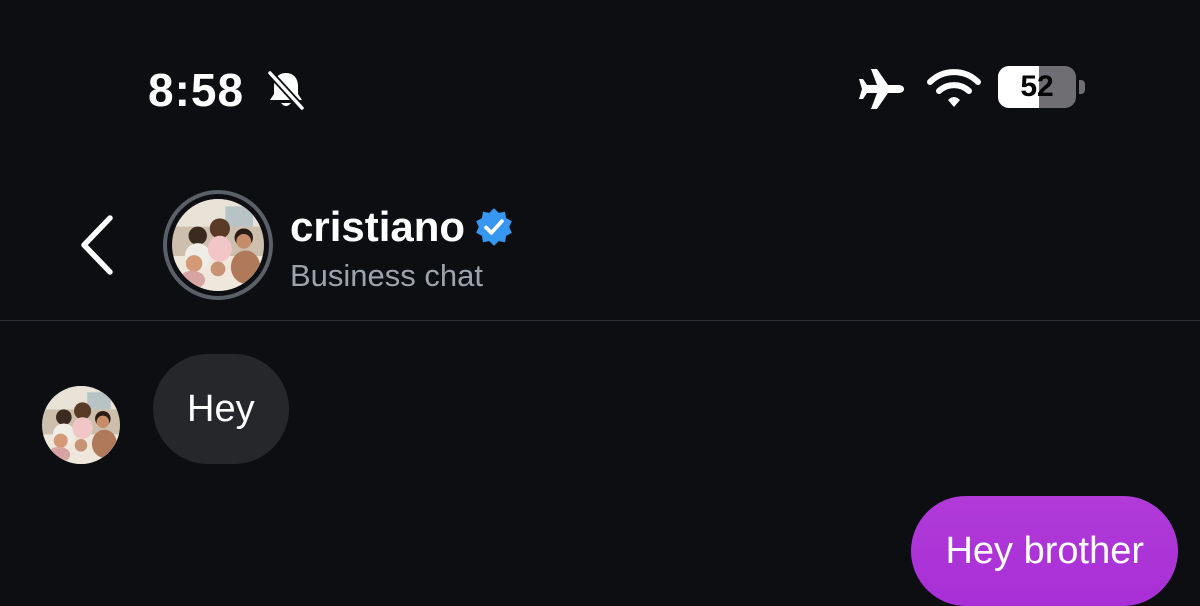  I want to click on outgoing-message-bubble: Hey brother, so click(1044, 551).